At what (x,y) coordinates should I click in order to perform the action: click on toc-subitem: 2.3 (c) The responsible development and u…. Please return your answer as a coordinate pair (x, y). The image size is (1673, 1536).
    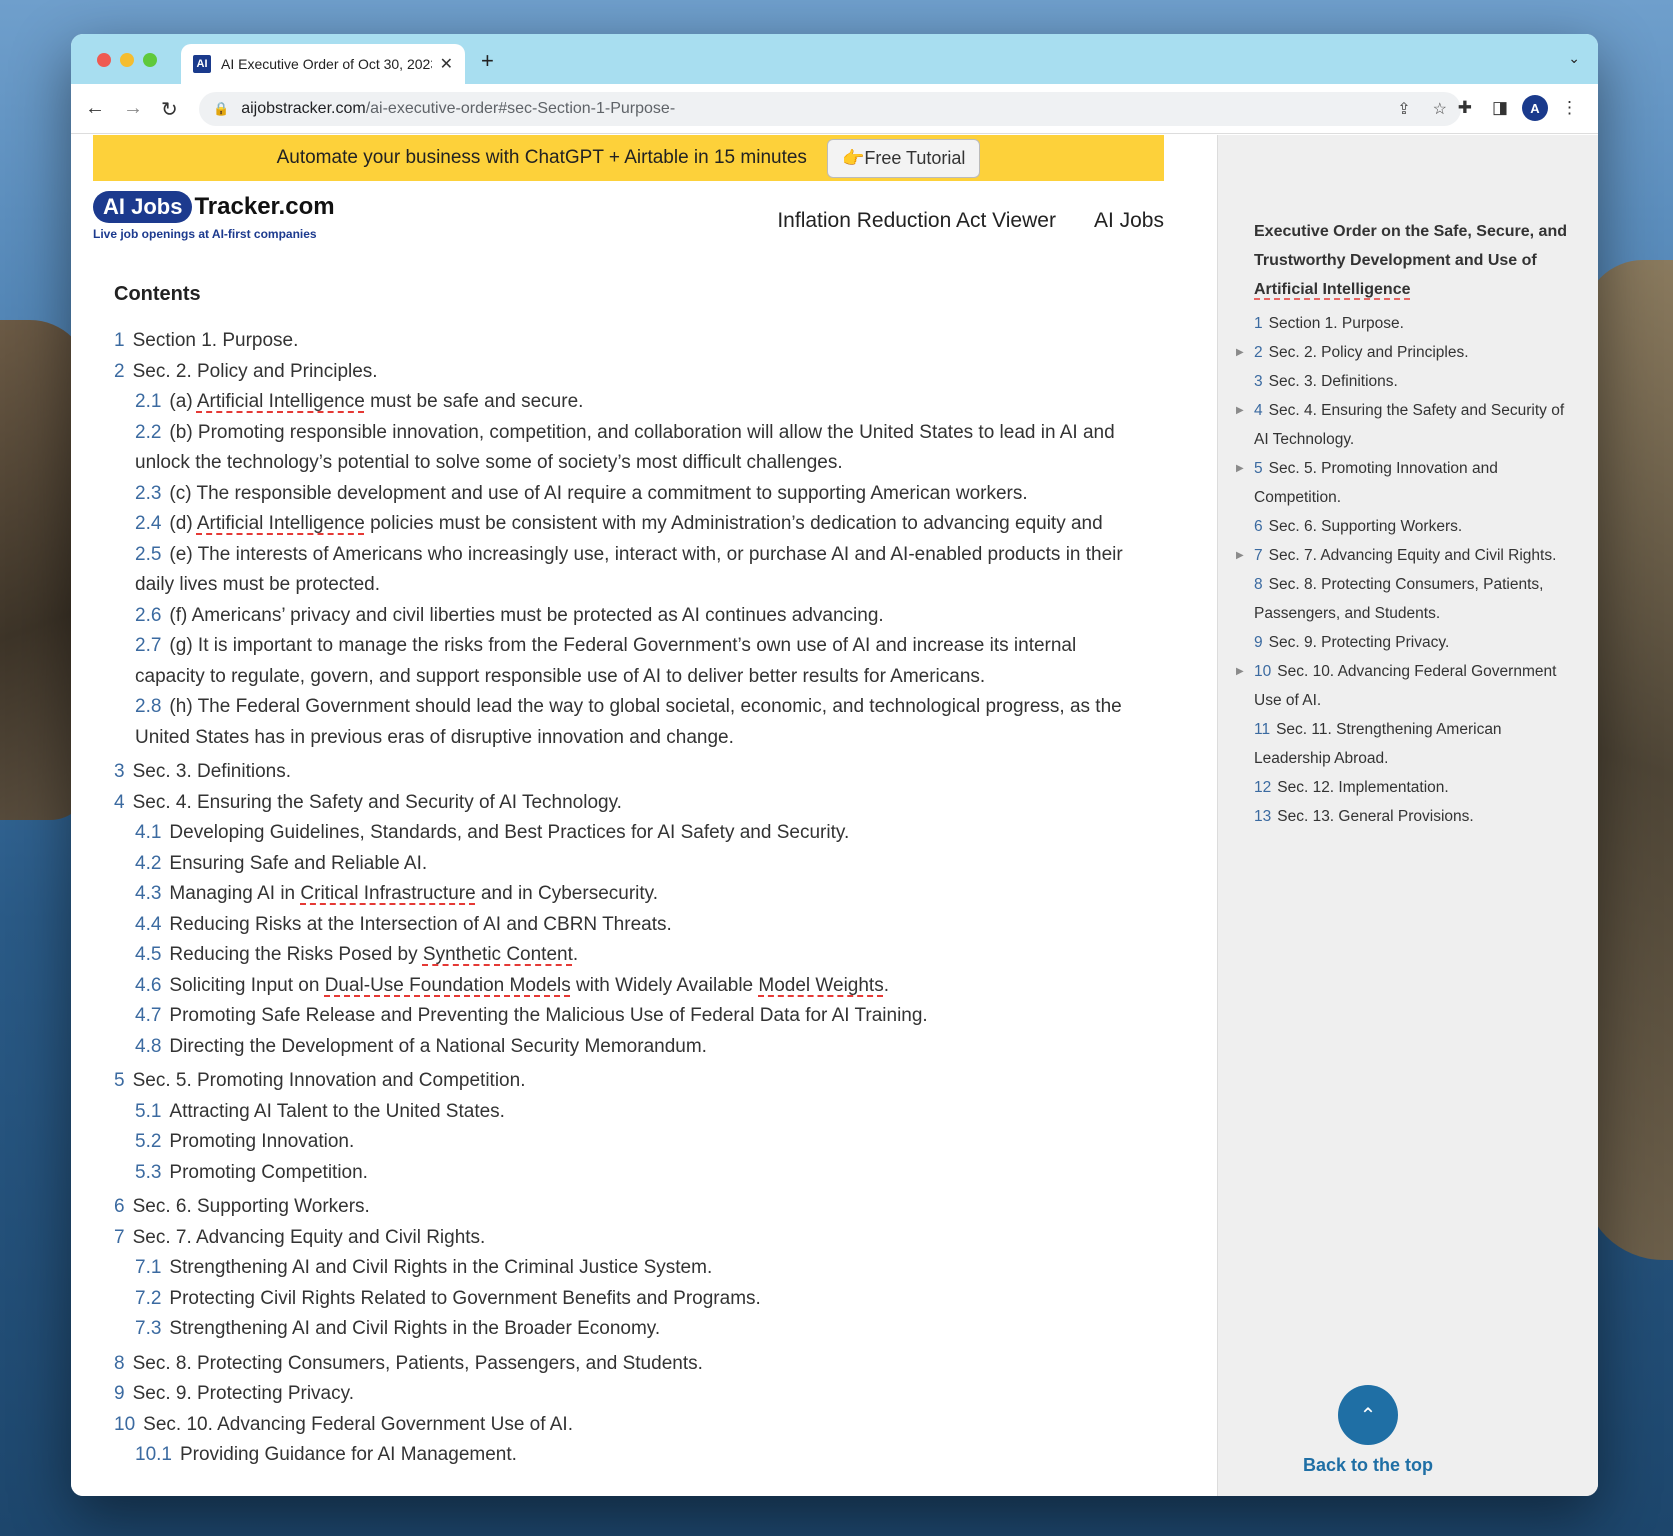
    Looking at the image, I should click on (634, 494).